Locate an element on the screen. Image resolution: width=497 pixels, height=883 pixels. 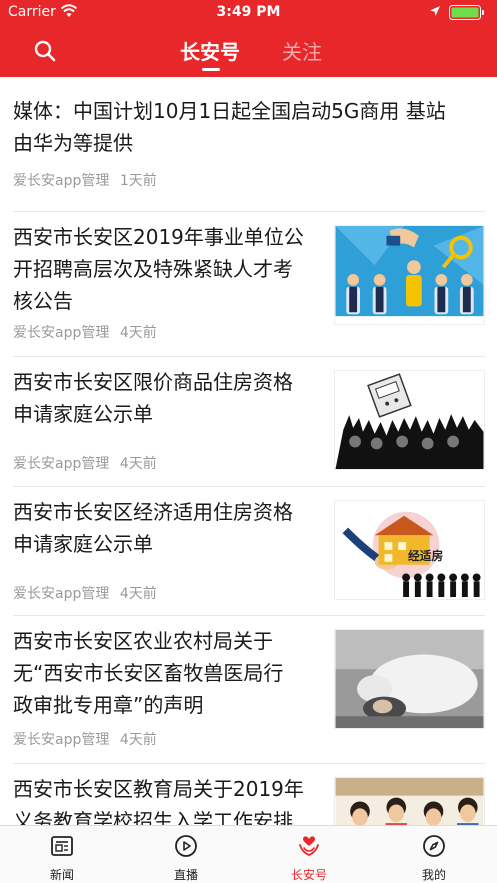
feed-item: 西安市长安区教育局关于2019年 义务教育学校招生入学工作安排 is located at coordinates (249, 794).